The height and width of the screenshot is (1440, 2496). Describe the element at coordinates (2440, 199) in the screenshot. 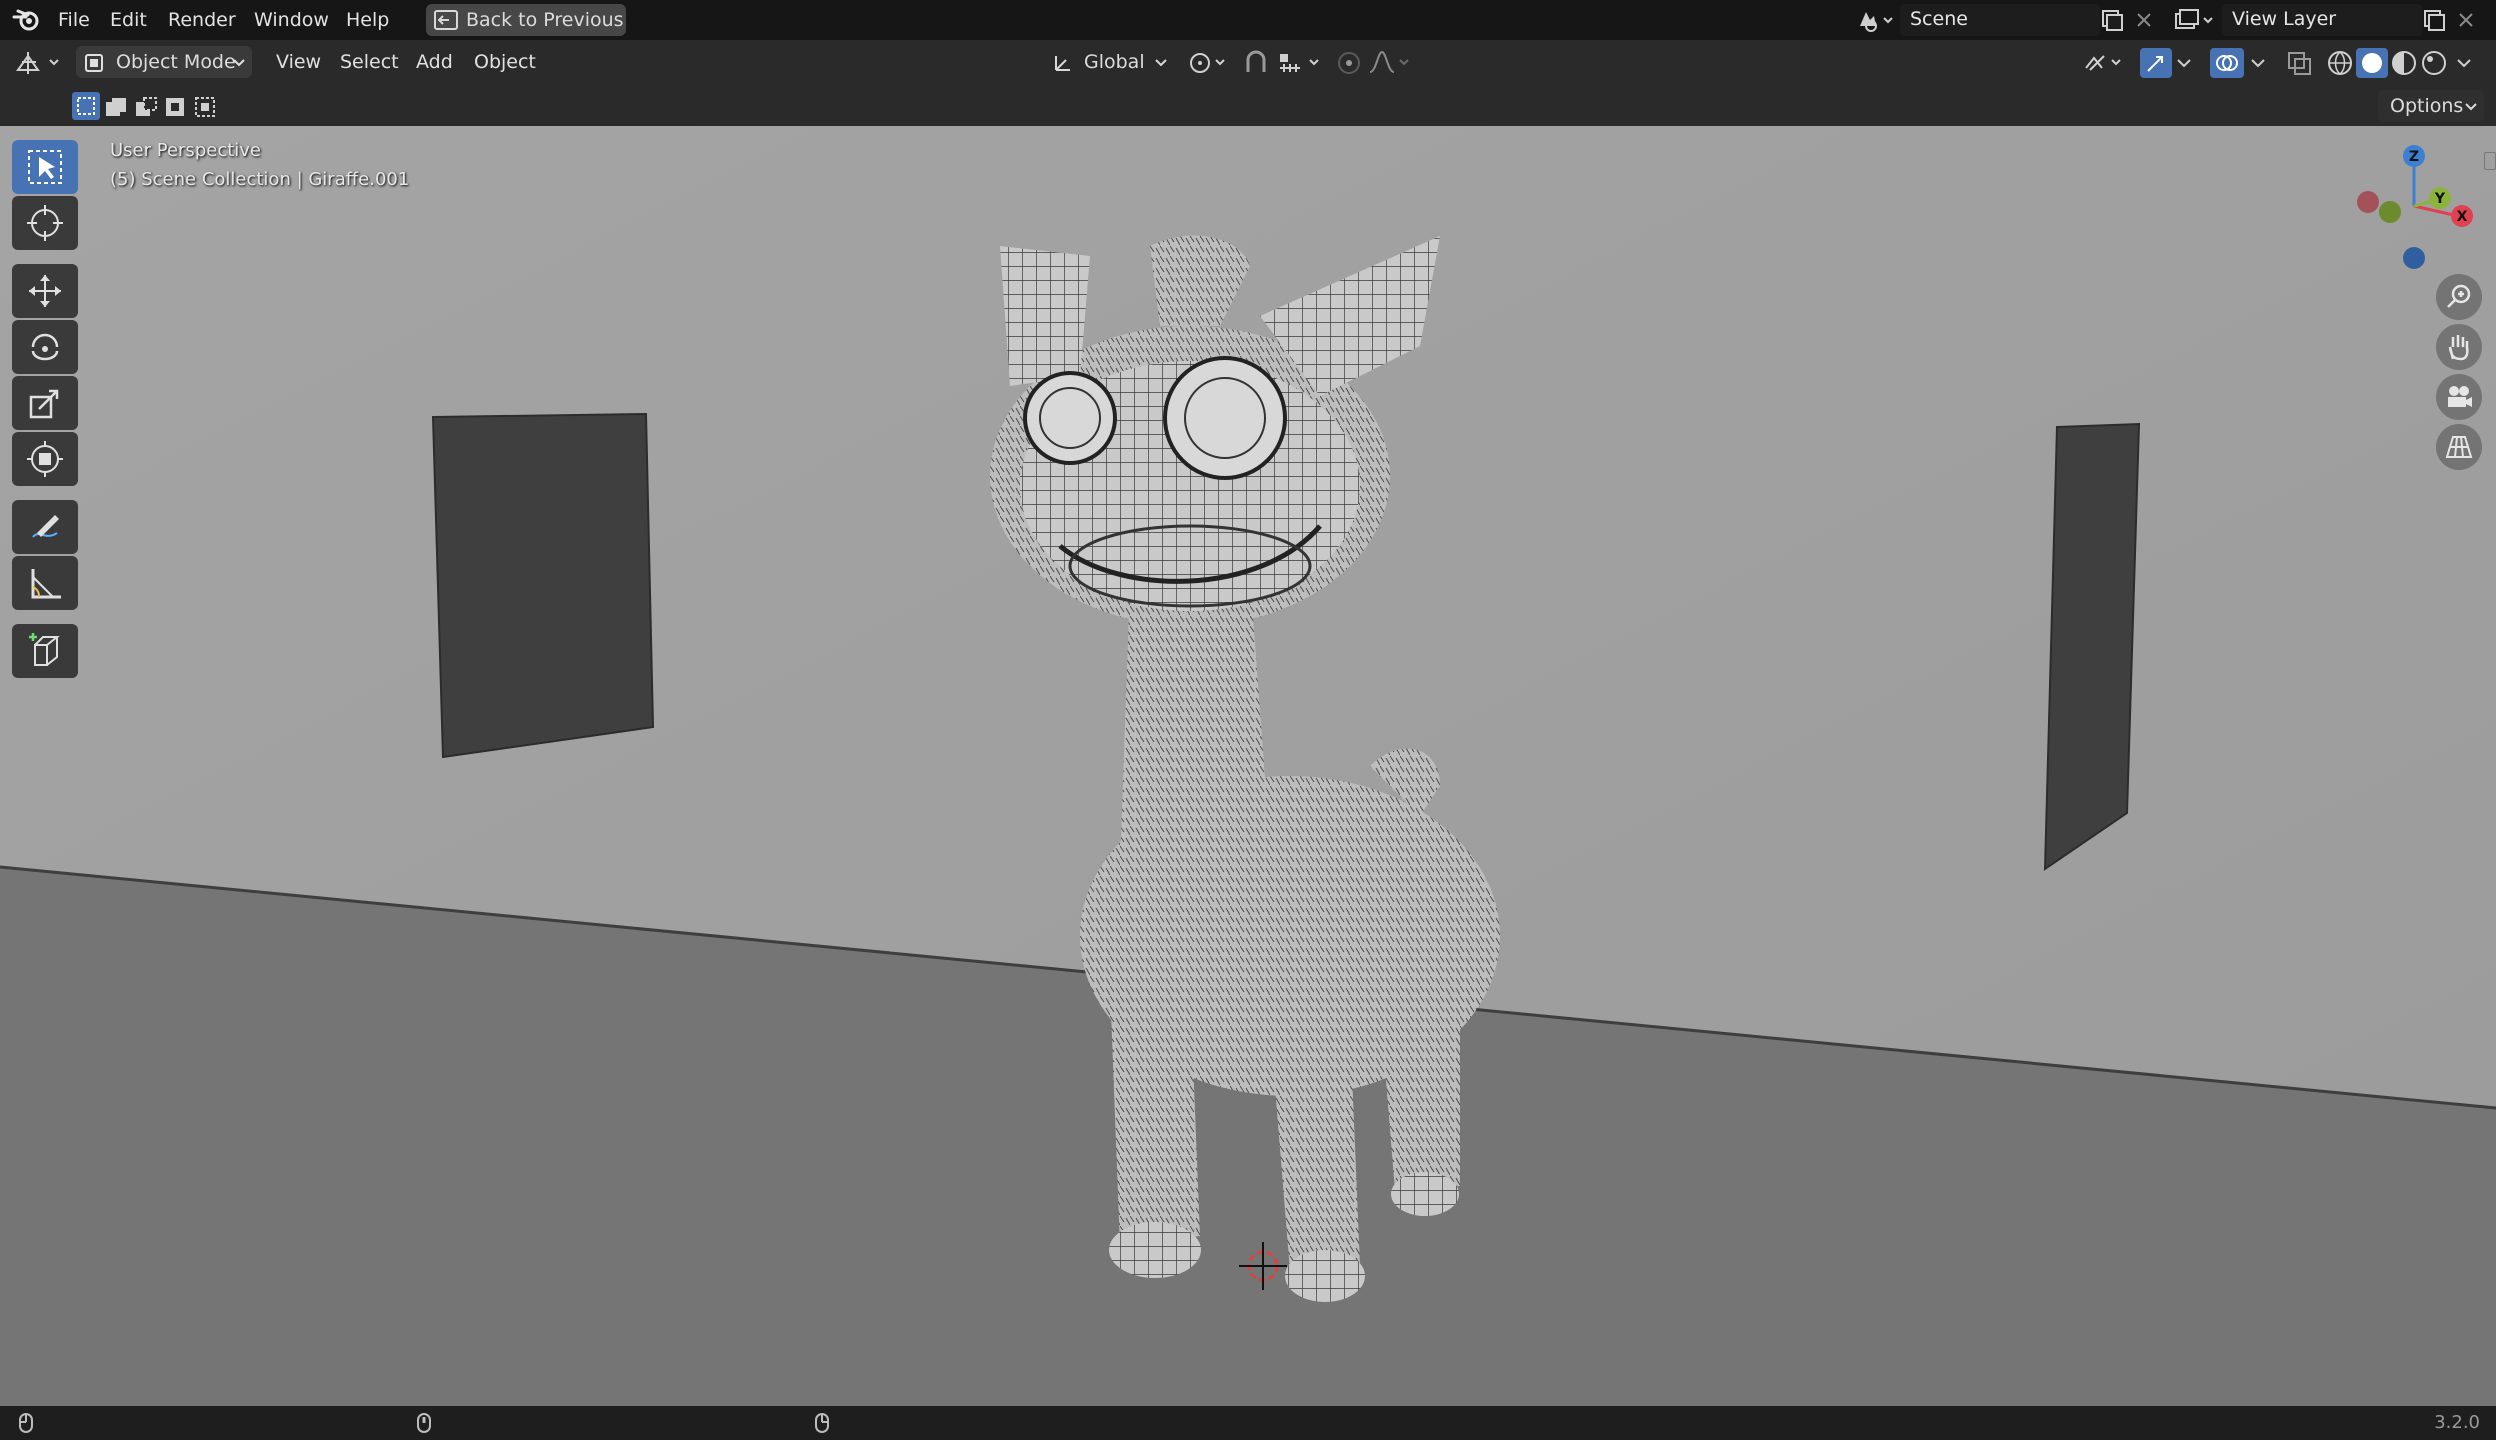

I see `gizmo-y-label: Y` at that location.